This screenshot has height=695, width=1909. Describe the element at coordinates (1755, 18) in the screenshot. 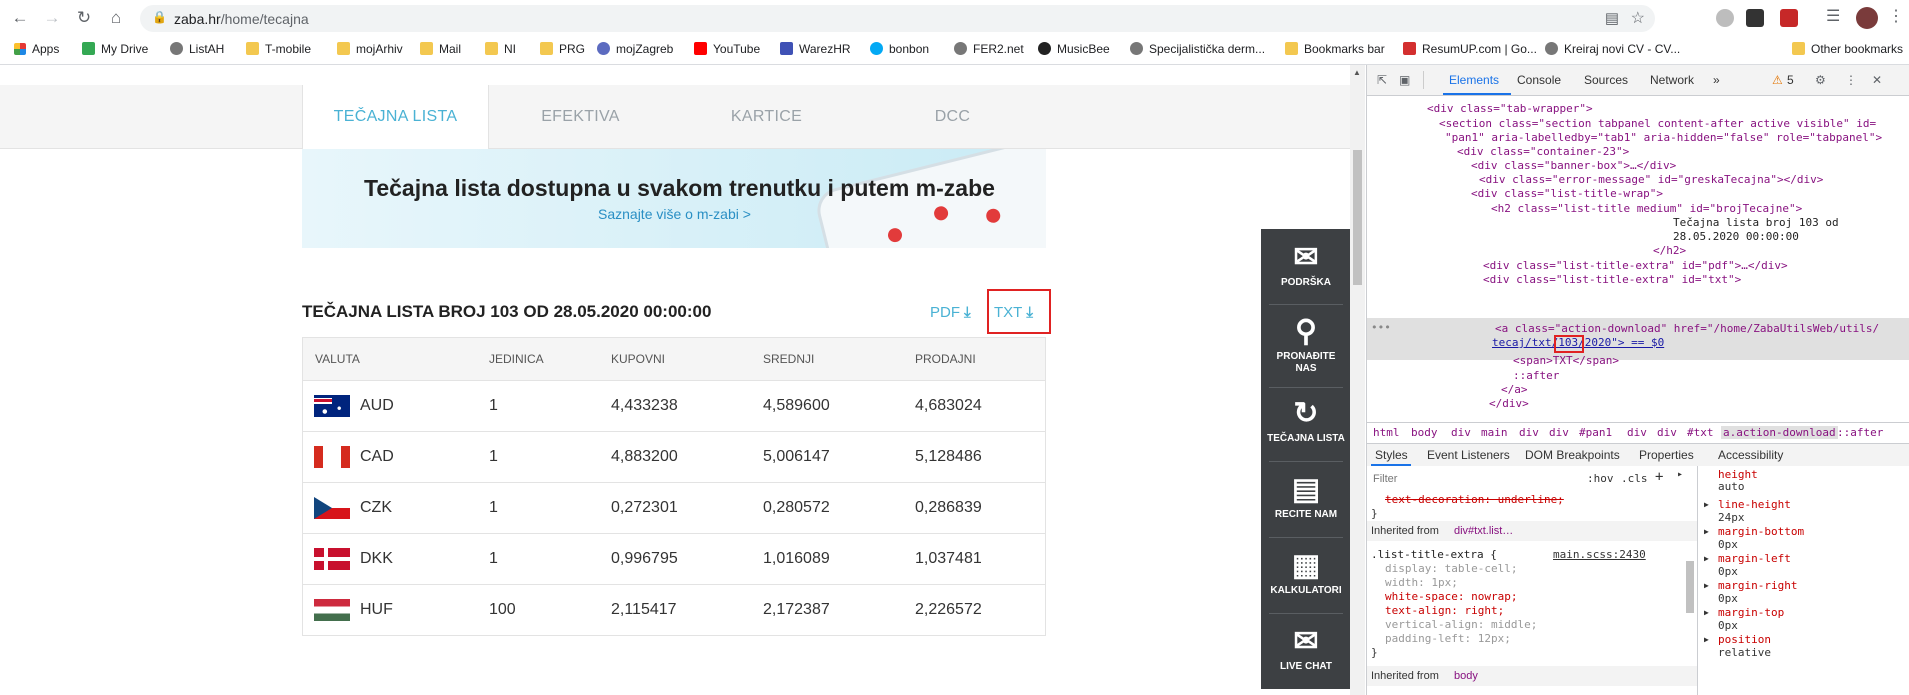

I see `extension-icon` at that location.